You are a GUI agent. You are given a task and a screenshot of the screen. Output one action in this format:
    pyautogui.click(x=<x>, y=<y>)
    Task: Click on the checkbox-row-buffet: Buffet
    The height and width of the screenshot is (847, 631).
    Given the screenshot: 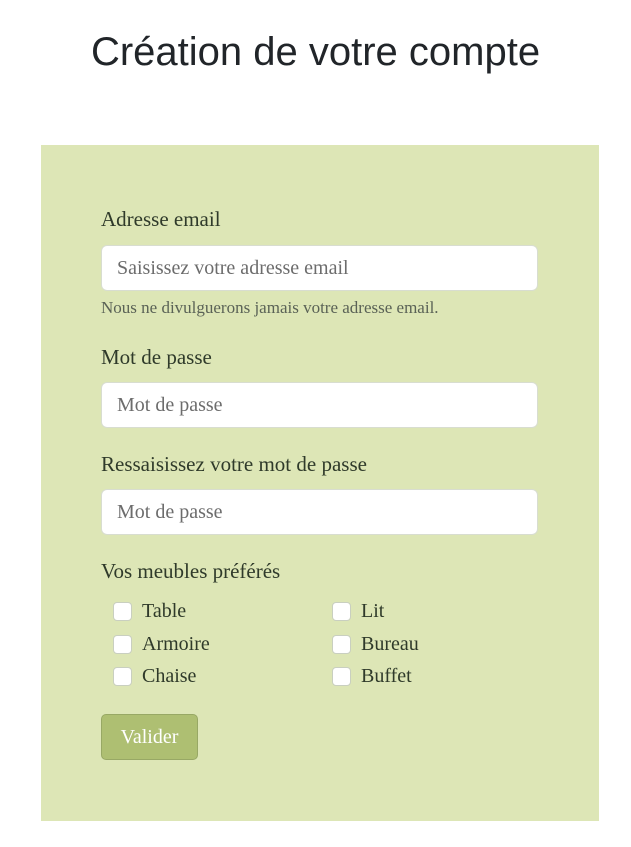 What is the action you would take?
    pyautogui.click(x=372, y=676)
    